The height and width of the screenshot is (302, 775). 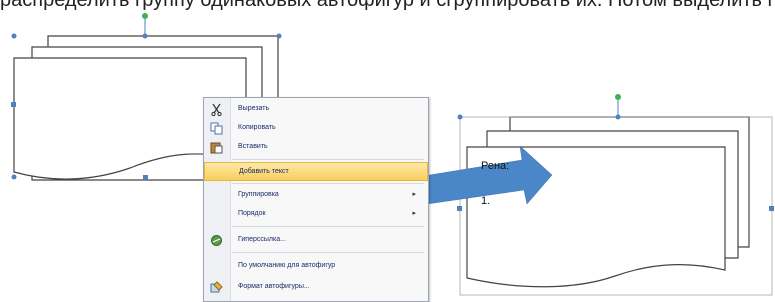 I want to click on menu-item-add-text: Добавить текст, so click(x=316, y=171).